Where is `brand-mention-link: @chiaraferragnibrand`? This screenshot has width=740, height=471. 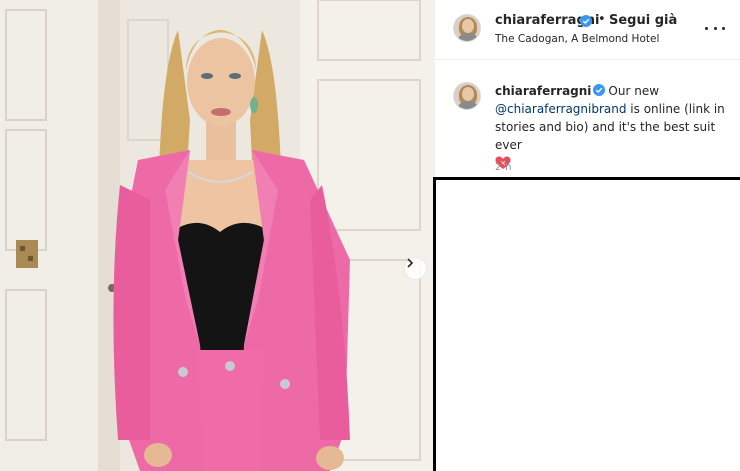
brand-mention-link: @chiaraferragnibrand is located at coordinates (560, 109).